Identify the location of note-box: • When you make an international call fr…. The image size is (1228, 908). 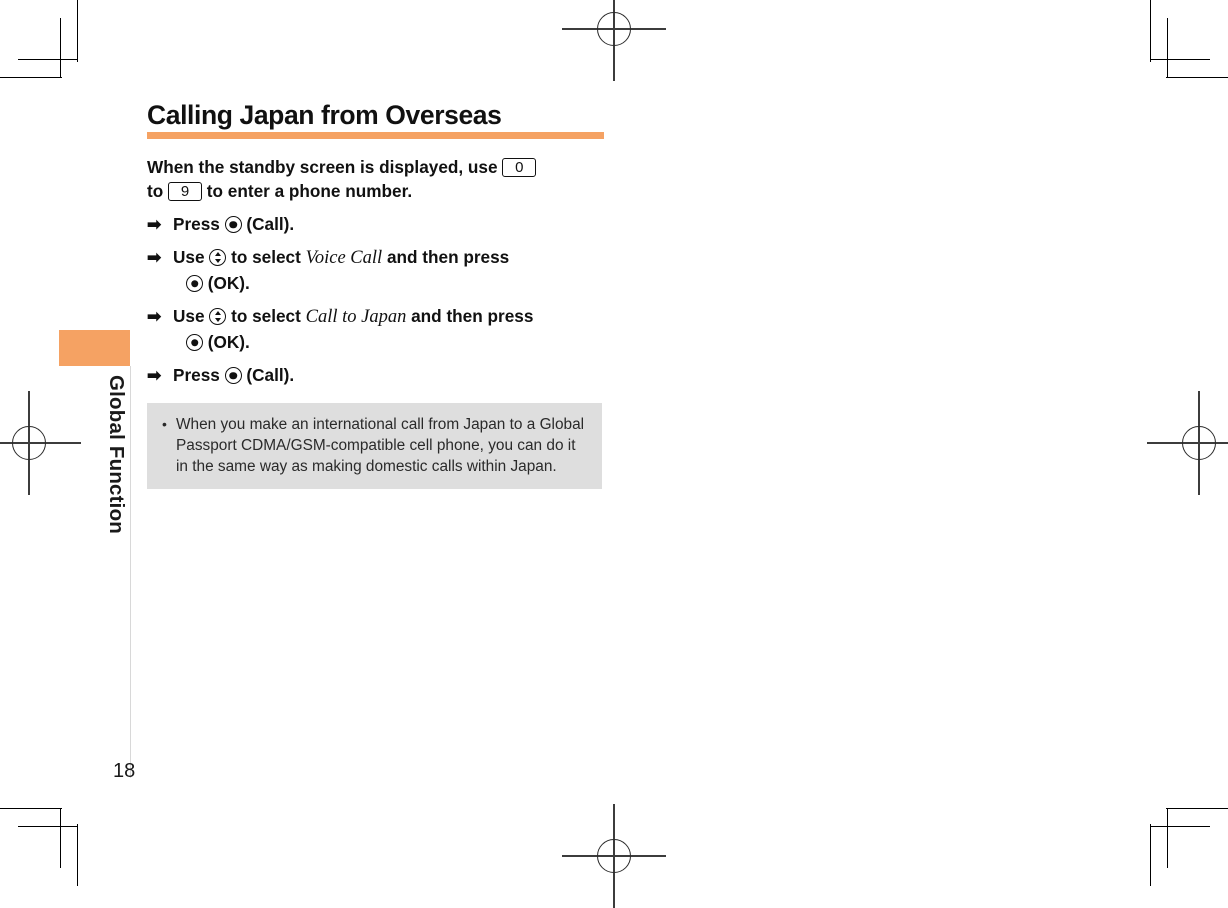
(374, 446).